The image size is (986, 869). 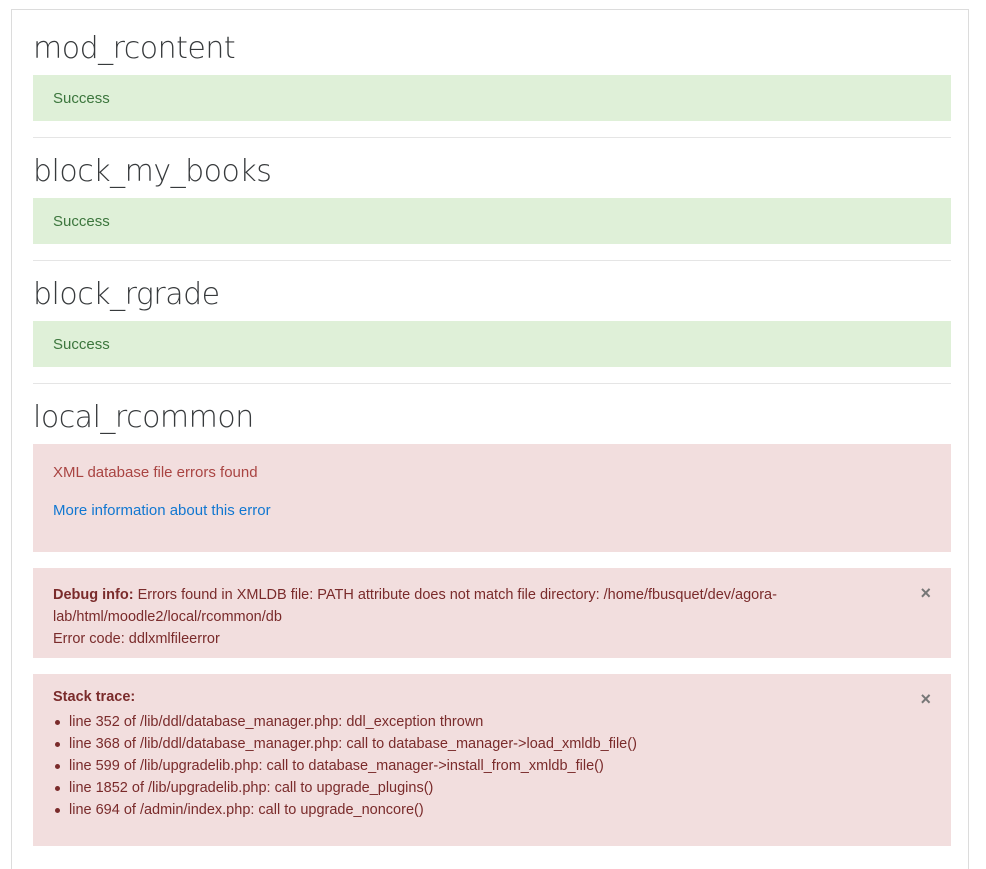 What do you see at coordinates (162, 510) in the screenshot?
I see `more-info-link: More information about this error` at bounding box center [162, 510].